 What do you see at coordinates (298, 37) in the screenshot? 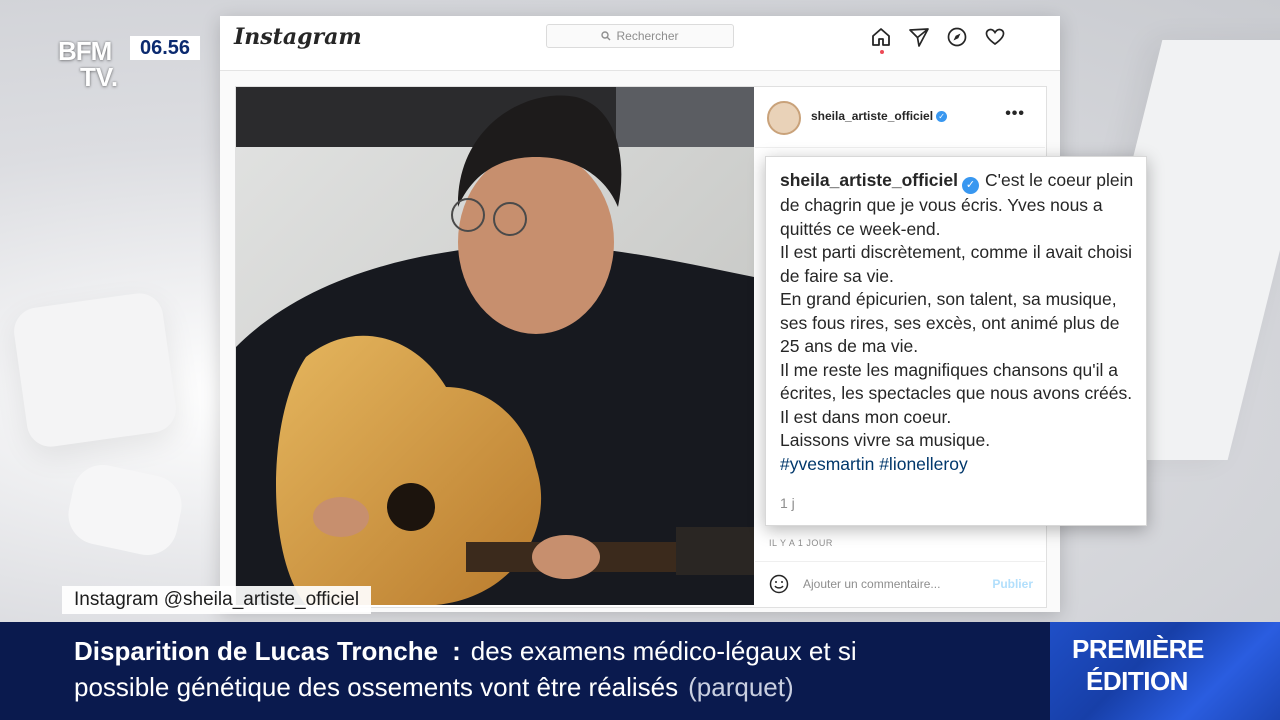
I see `instagram-wordmark: Instagram` at bounding box center [298, 37].